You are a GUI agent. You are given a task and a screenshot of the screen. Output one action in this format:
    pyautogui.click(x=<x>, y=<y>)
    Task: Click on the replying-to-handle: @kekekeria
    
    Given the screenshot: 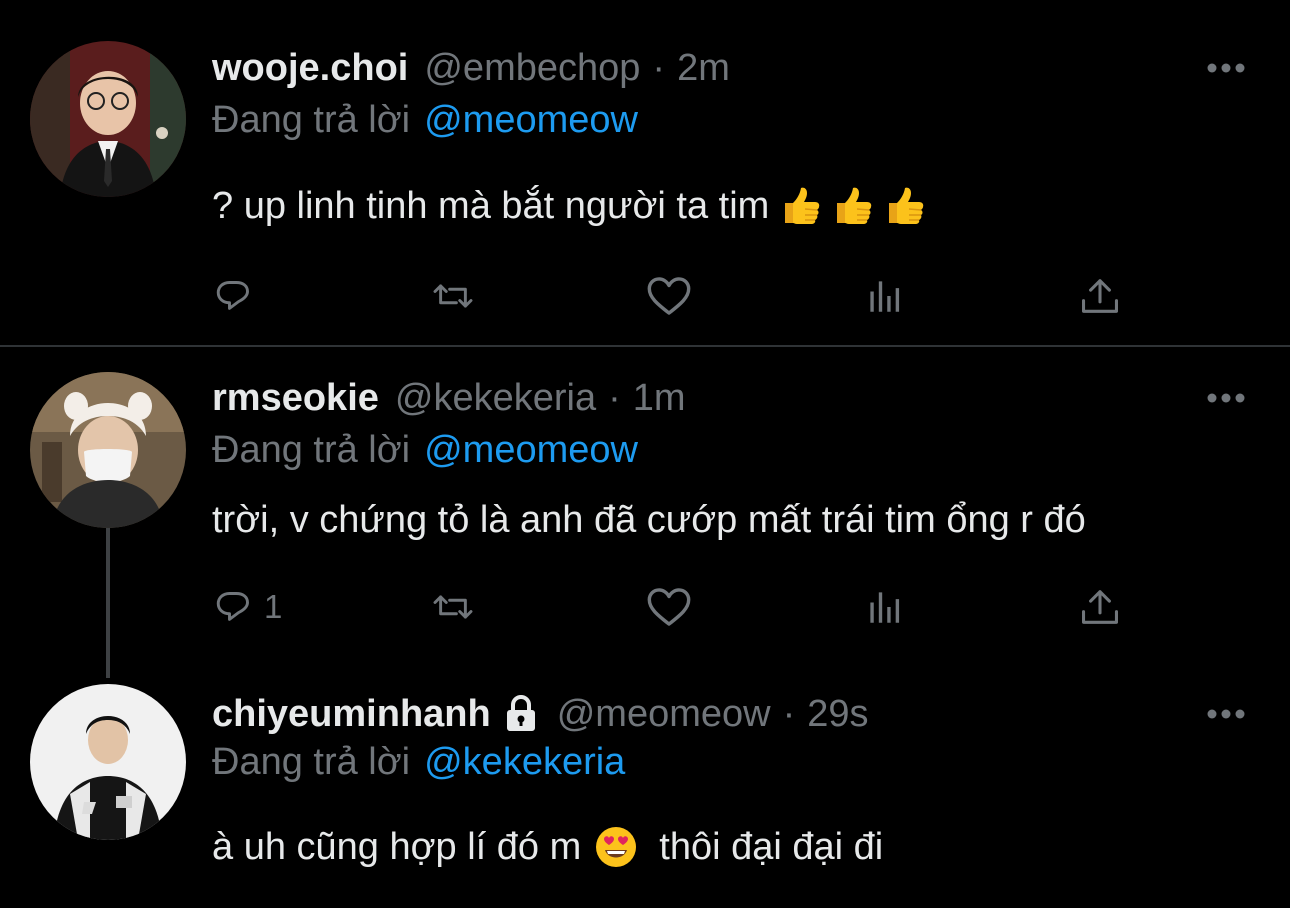 What is the action you would take?
    pyautogui.click(x=524, y=762)
    